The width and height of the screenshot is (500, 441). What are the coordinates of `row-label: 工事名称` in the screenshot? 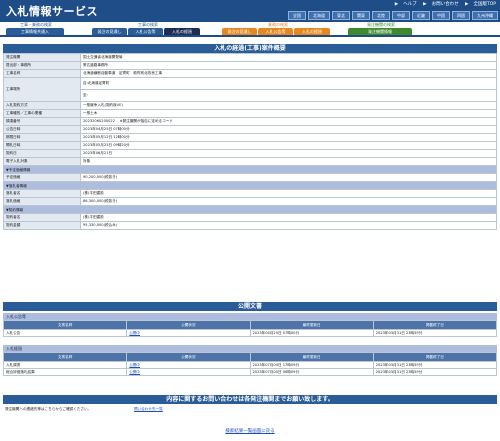 It's located at (42, 73).